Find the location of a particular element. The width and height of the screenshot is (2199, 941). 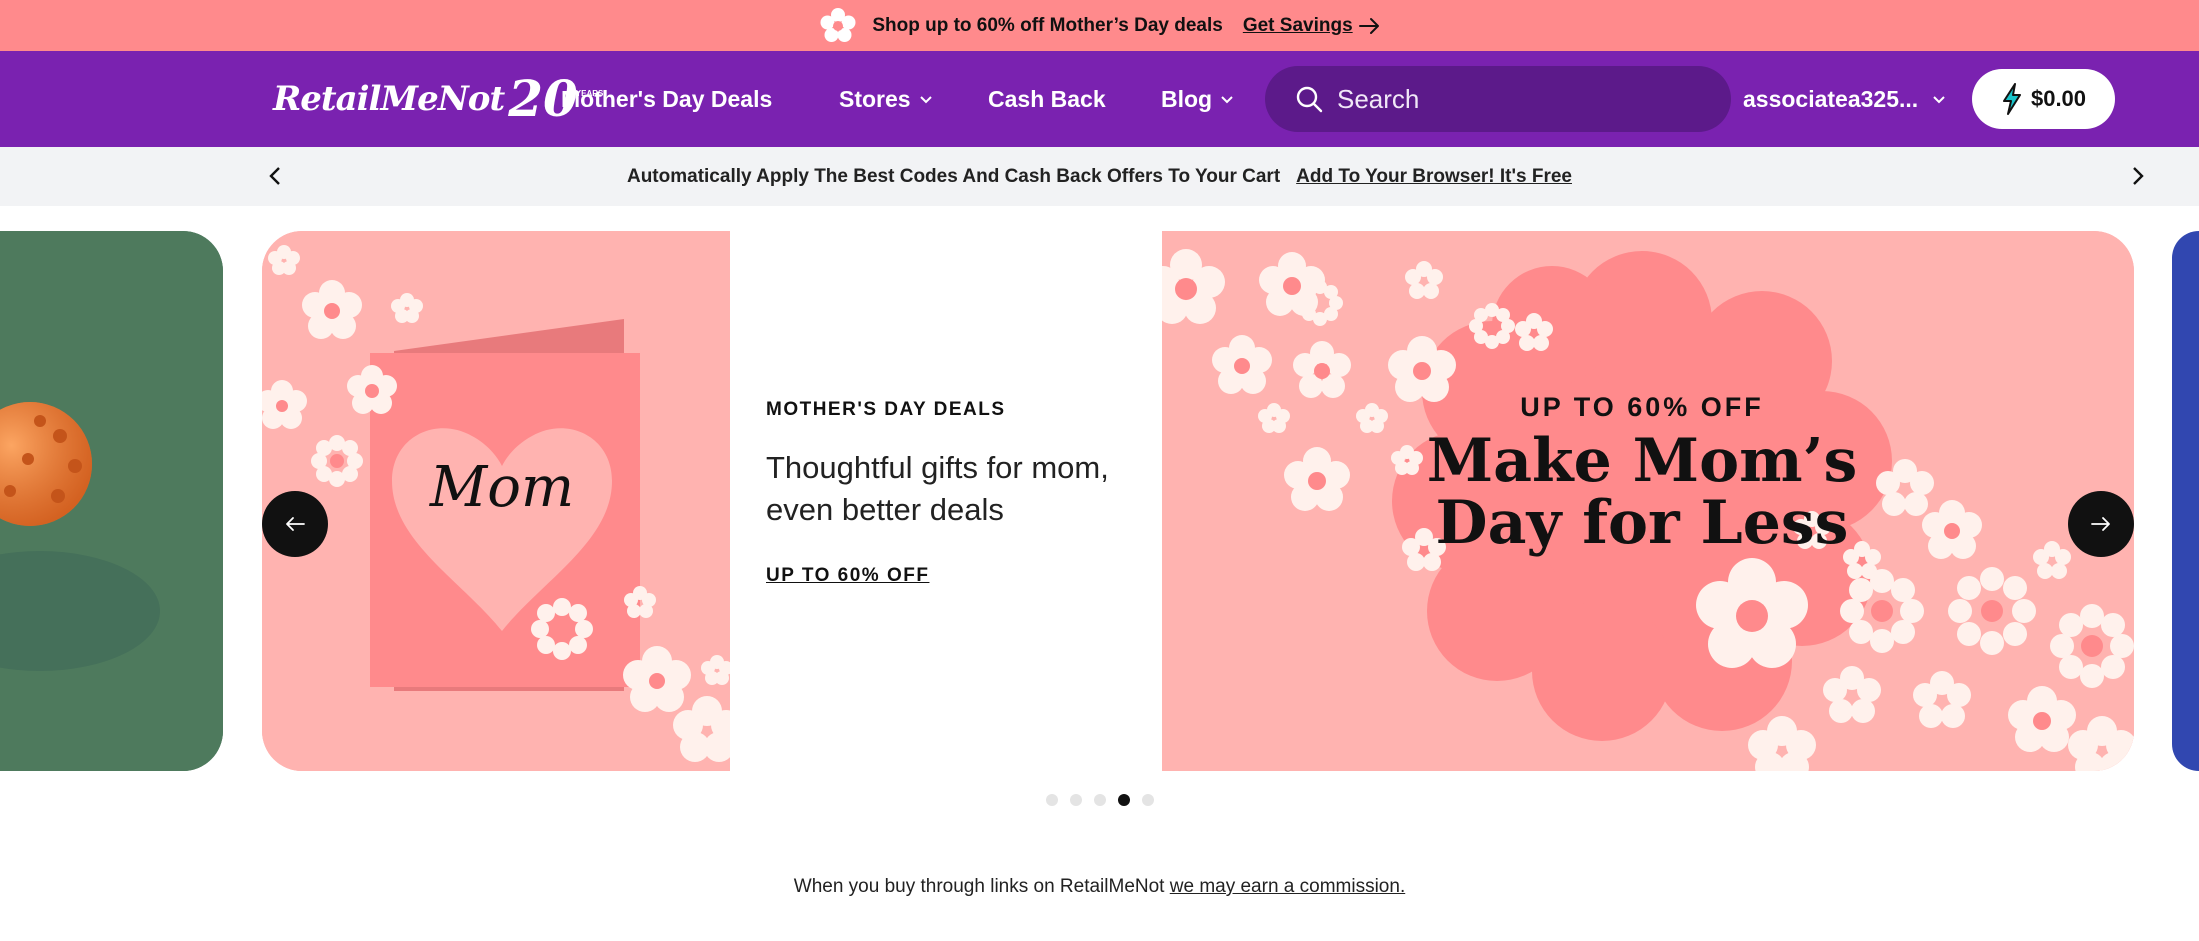

nav-blog: Blog is located at coordinates (1197, 99).